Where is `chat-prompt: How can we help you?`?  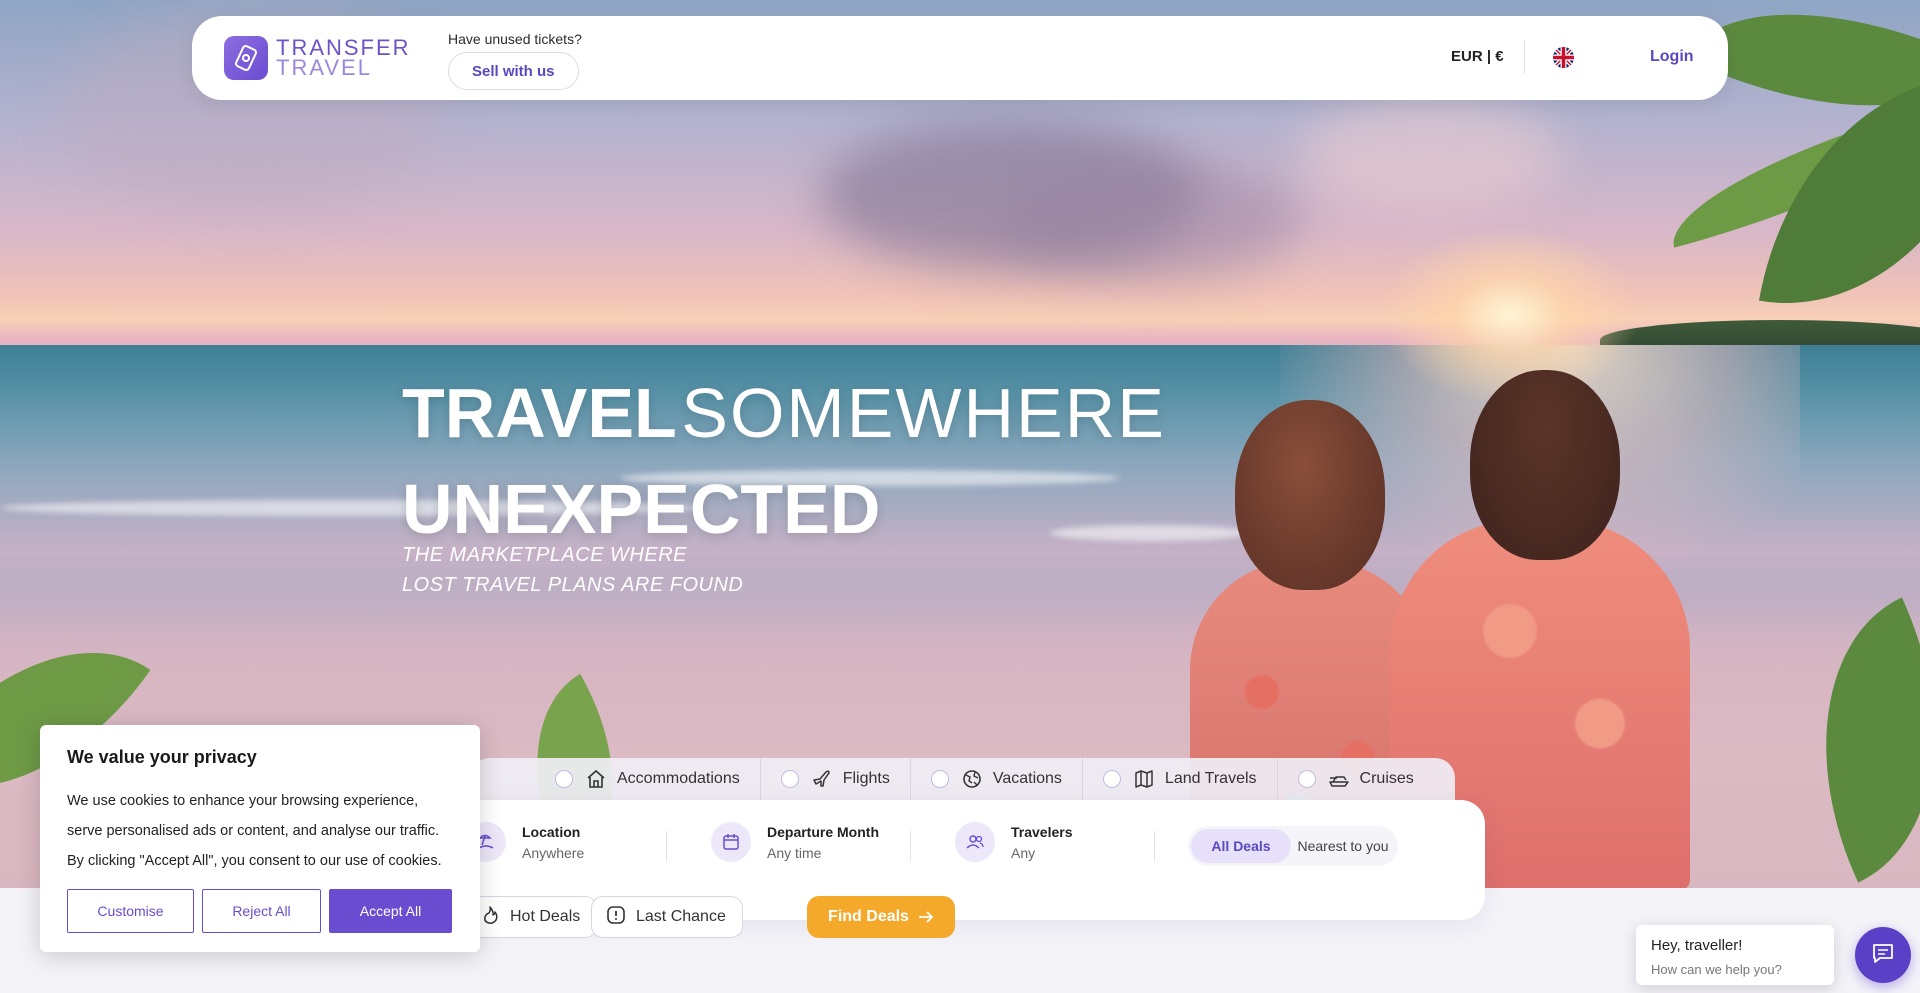
chat-prompt: How can we help you? is located at coordinates (1716, 969).